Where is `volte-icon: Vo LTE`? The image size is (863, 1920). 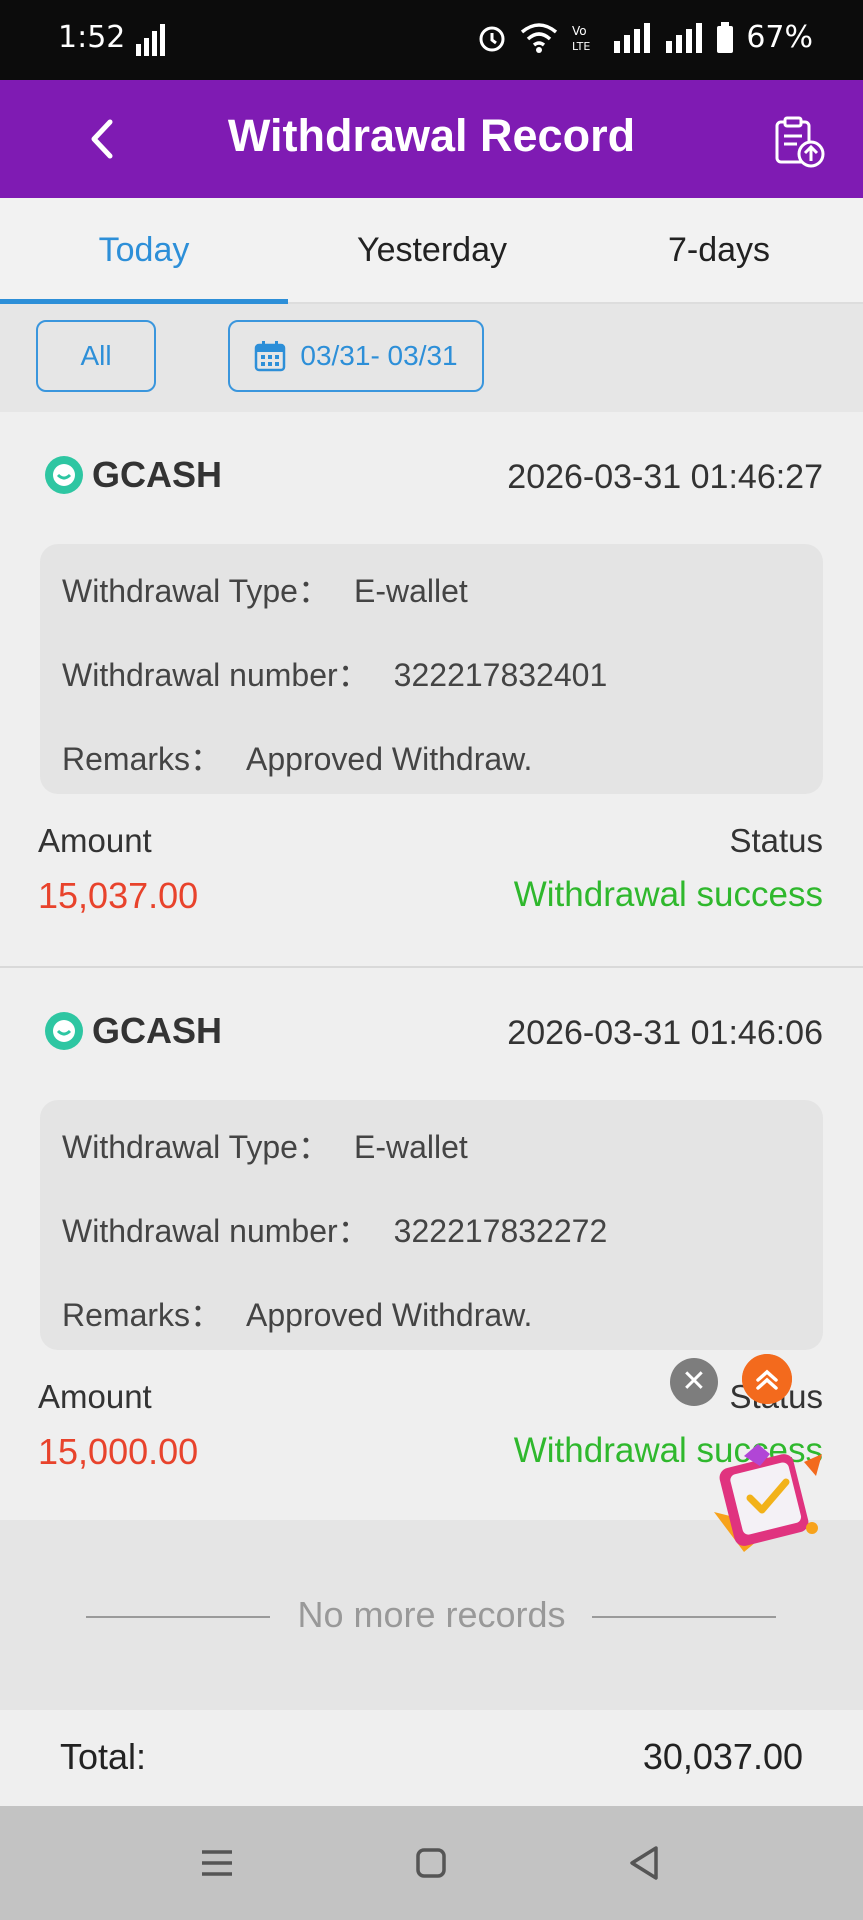
volte-icon: Vo LTE is located at coordinates (581, 38).